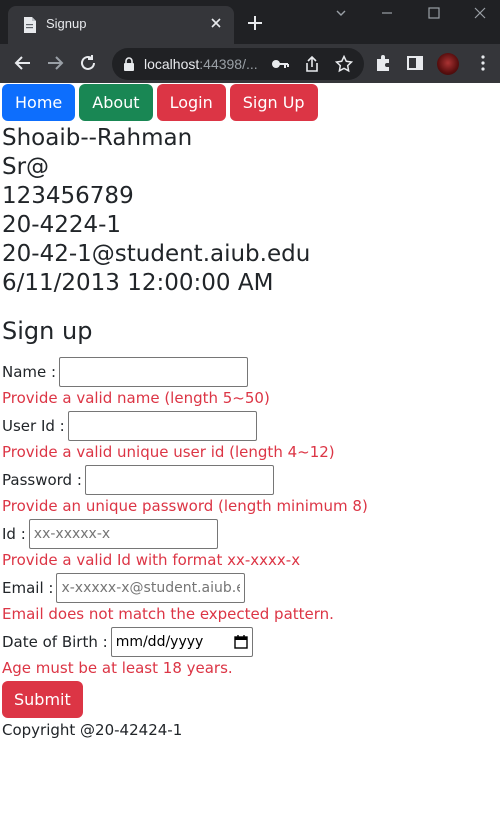 This screenshot has height=821, width=500. I want to click on home-button: Home, so click(39, 102).